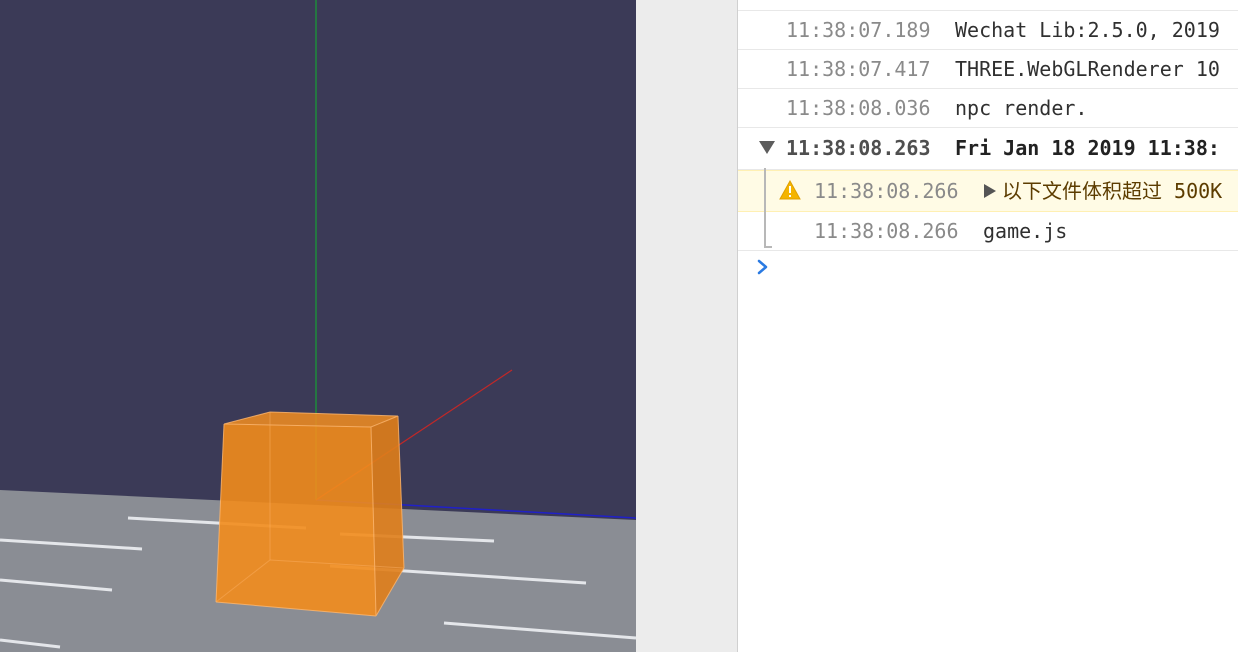 Image resolution: width=1238 pixels, height=652 pixels. What do you see at coordinates (1025, 231) in the screenshot?
I see `console-message: game.js` at bounding box center [1025, 231].